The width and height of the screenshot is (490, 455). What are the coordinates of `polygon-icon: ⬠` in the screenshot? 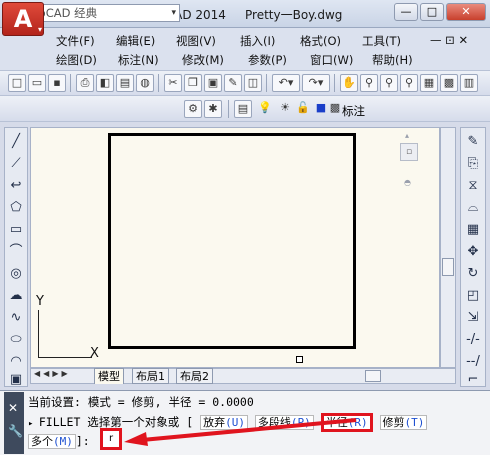 It's located at (16, 208).